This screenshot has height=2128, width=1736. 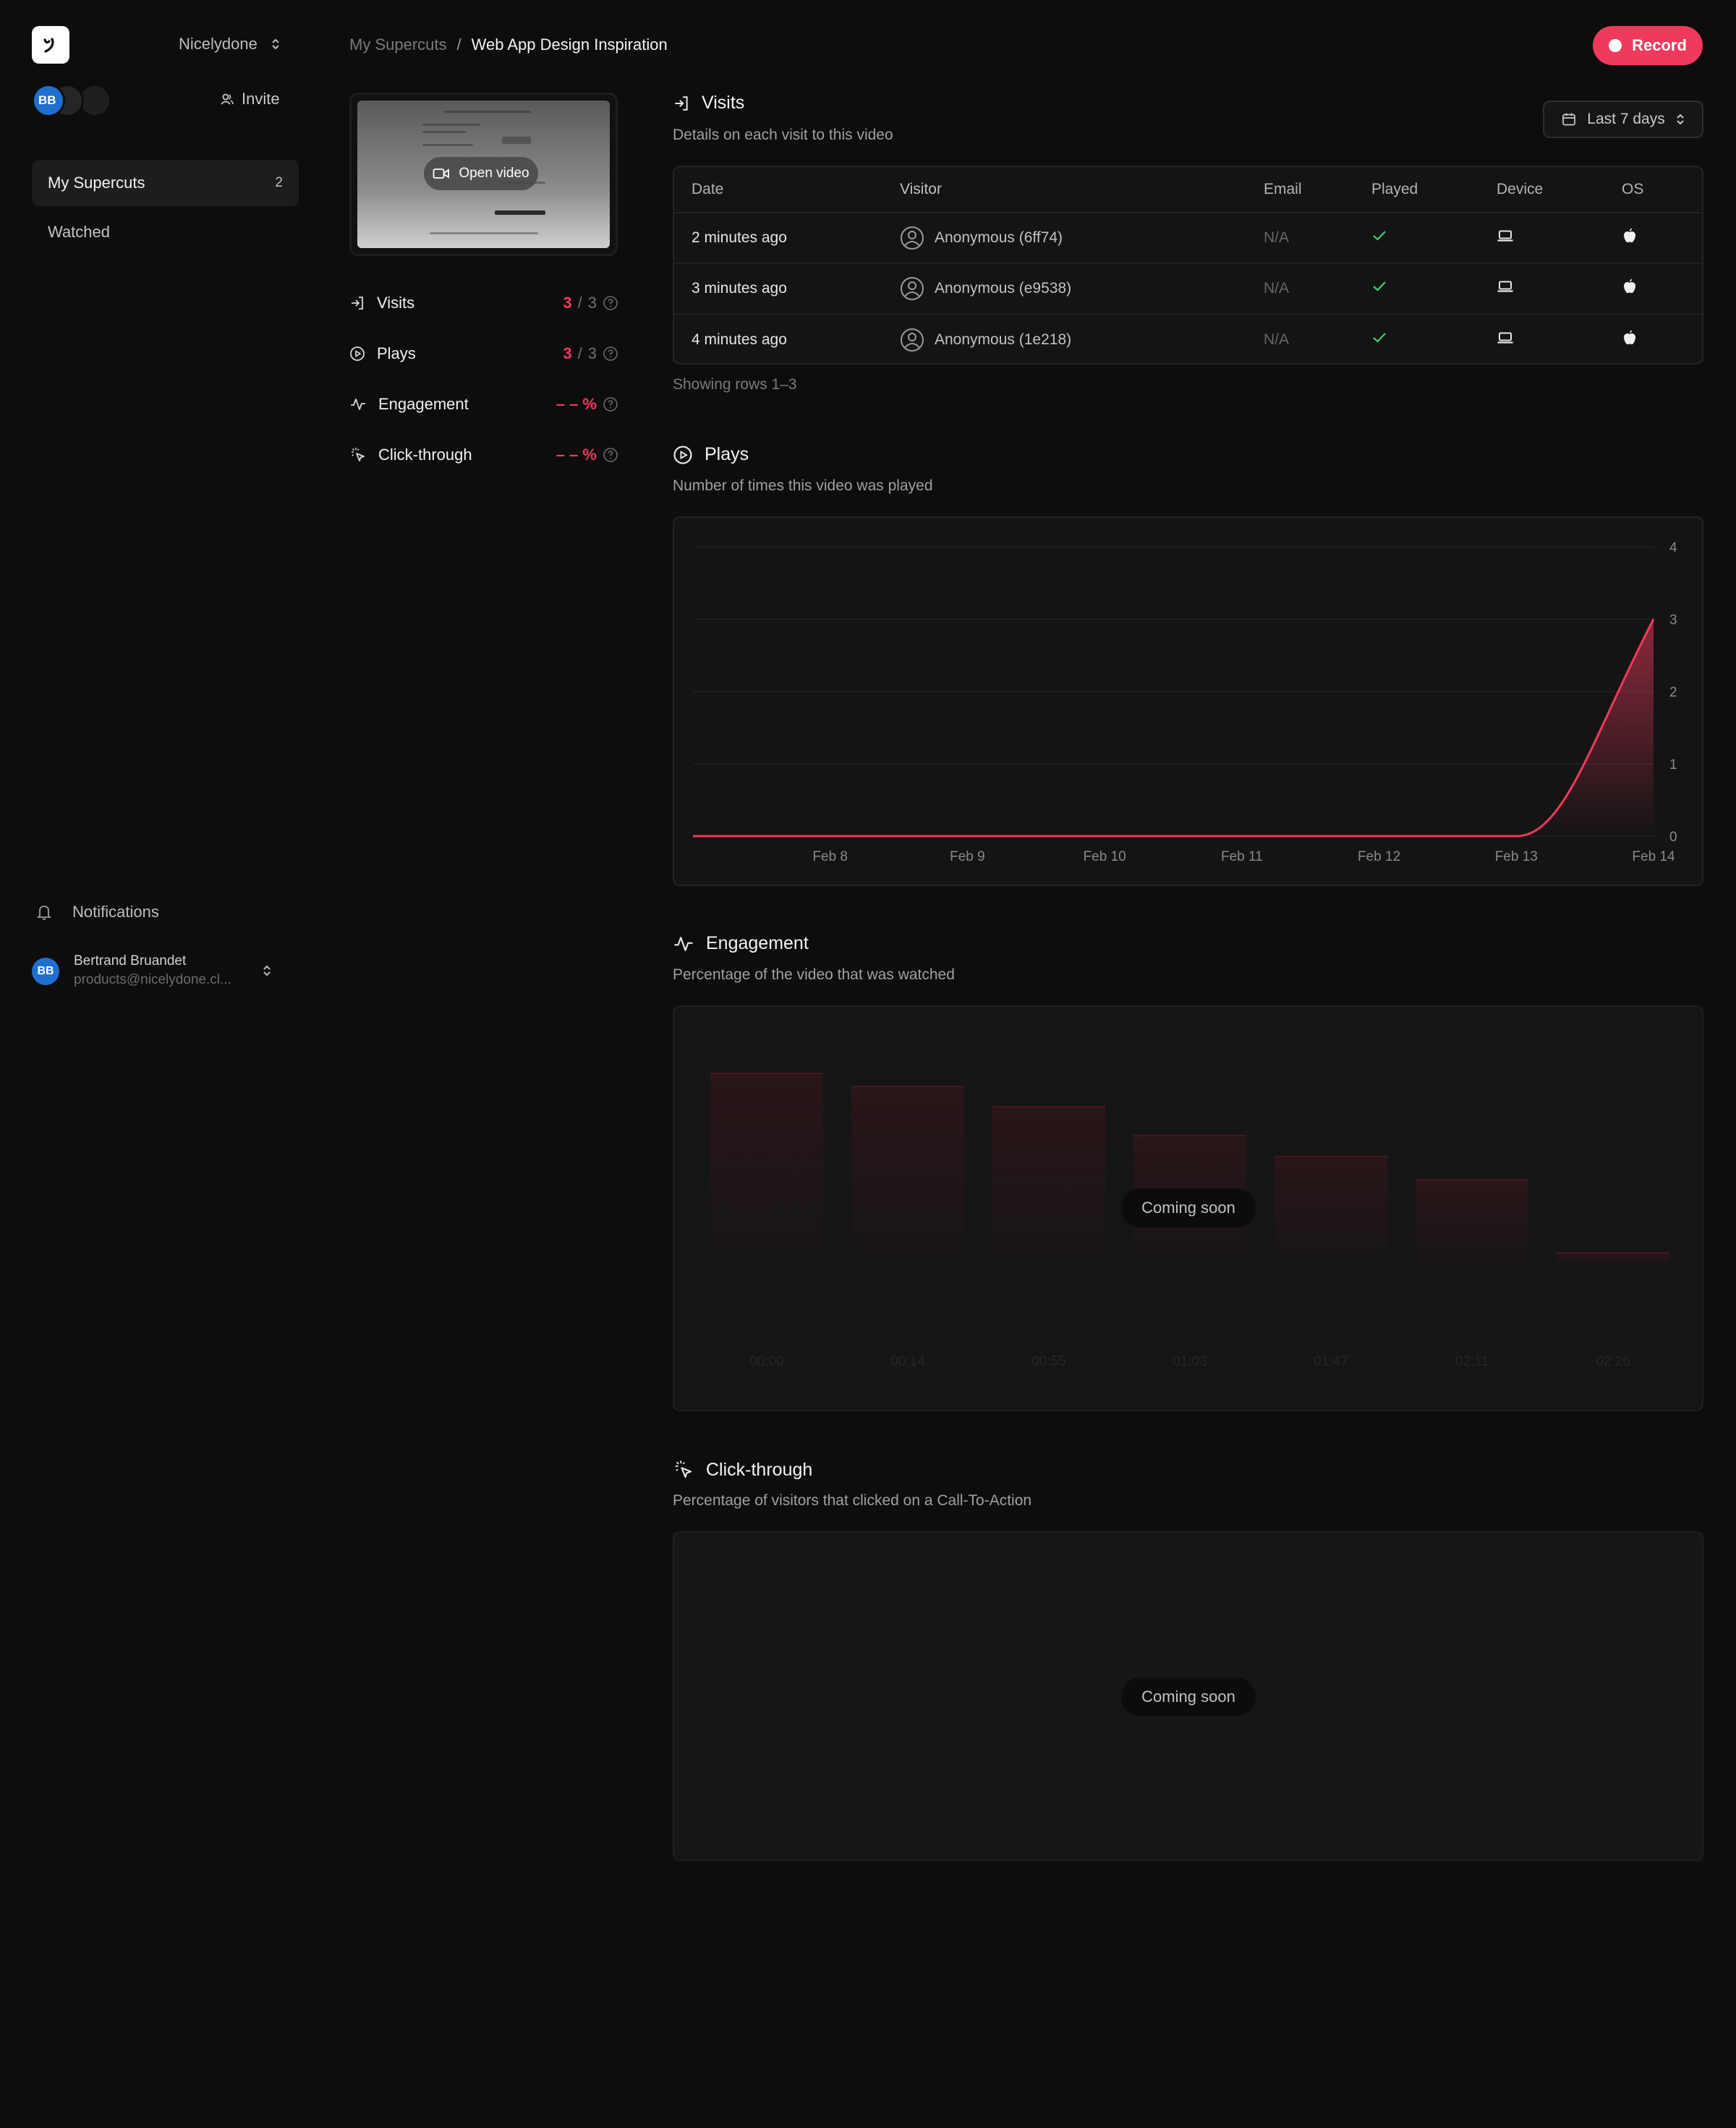 What do you see at coordinates (913, 340) in the screenshot?
I see `user-circle-icon` at bounding box center [913, 340].